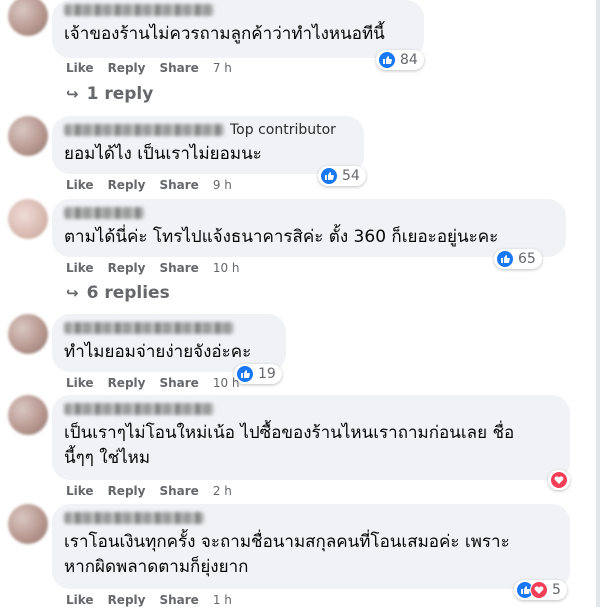  I want to click on reaction-summary: 5, so click(540, 590).